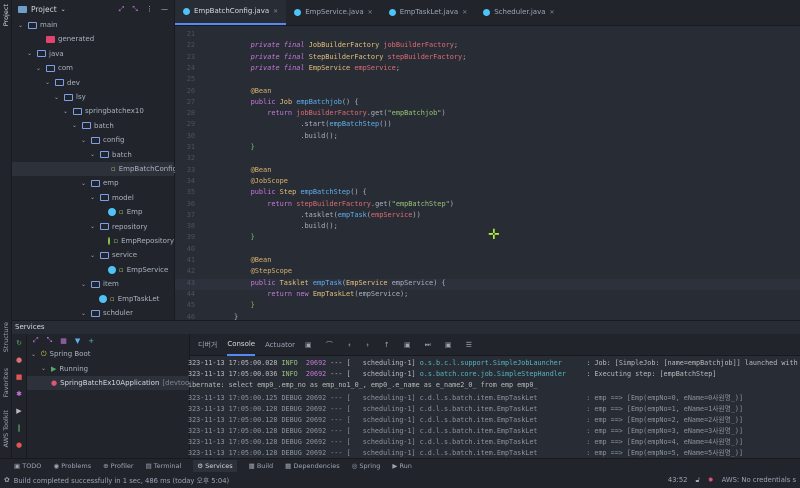 The image size is (800, 488). Describe the element at coordinates (391, 345) in the screenshot. I see `console-toolbar-icons: ▣ ⌒ ⍖ ⍖ ↑ ▣ ⏭ ▣ ☰` at that location.